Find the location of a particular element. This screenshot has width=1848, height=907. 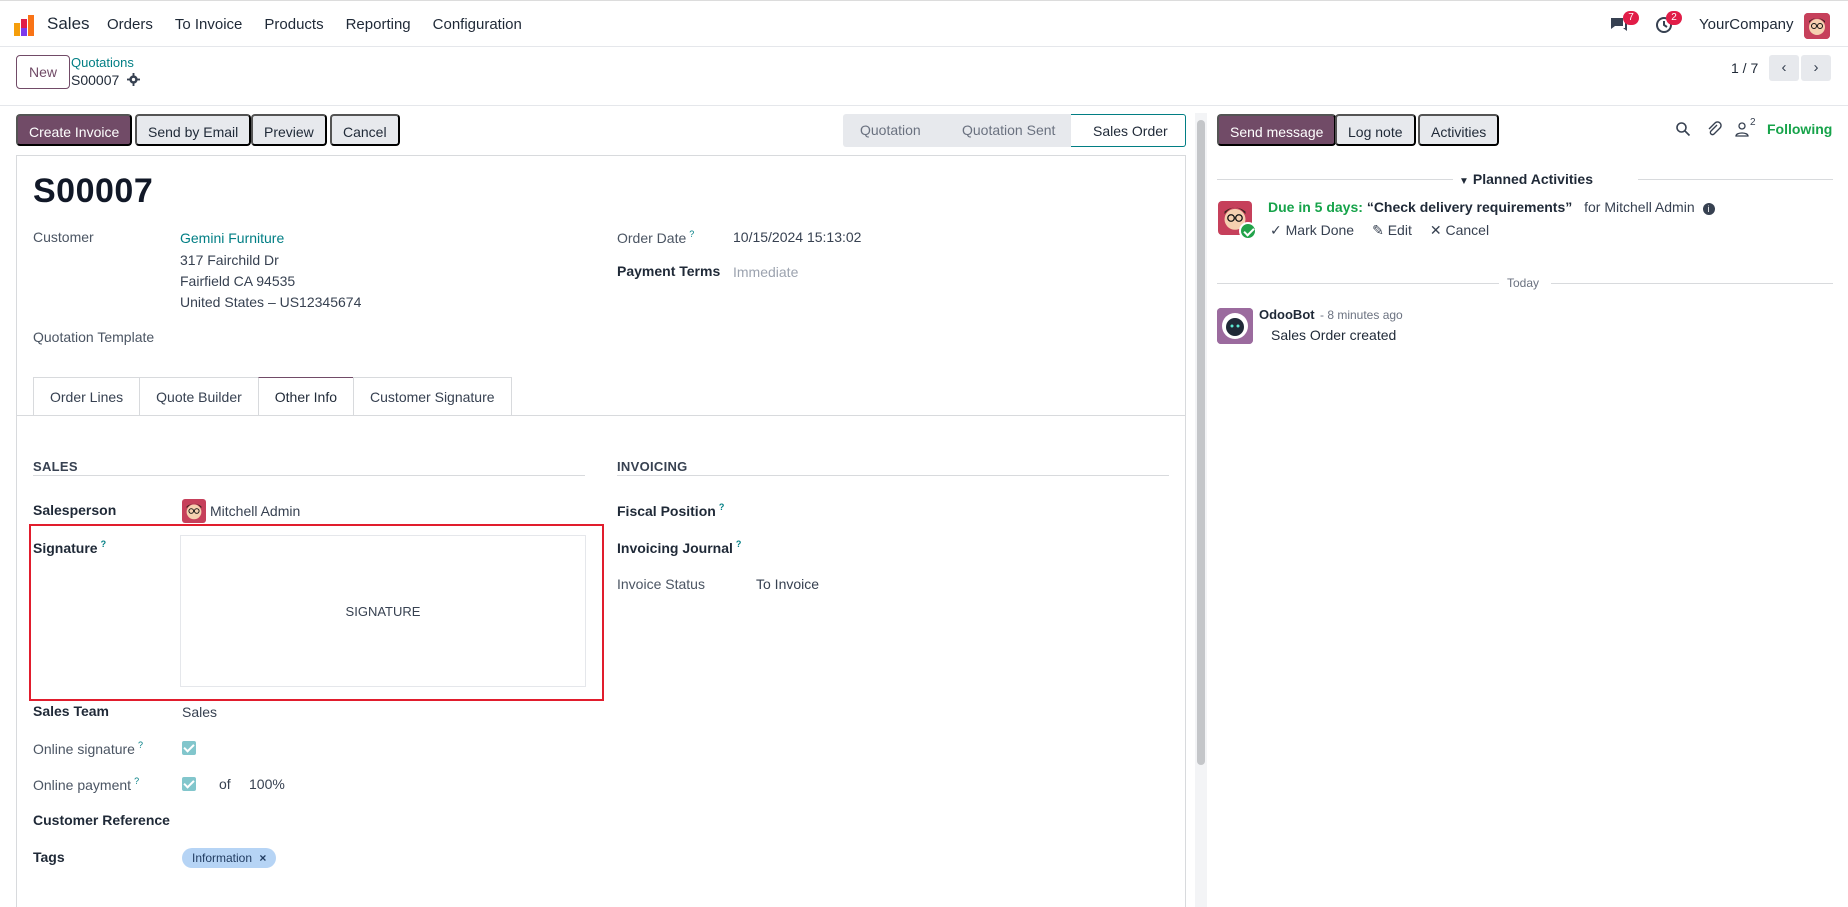

pencil-icon: ✎ is located at coordinates (1380, 230).